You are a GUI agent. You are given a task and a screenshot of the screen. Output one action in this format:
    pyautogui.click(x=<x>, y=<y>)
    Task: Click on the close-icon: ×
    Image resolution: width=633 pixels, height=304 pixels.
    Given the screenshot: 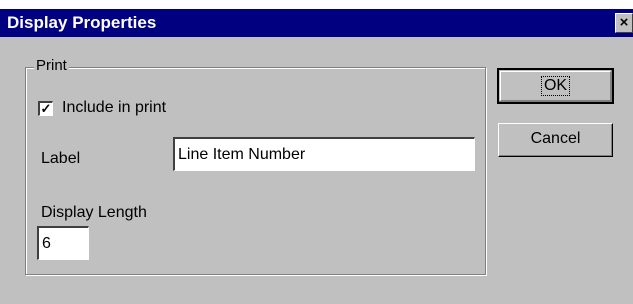 What is the action you would take?
    pyautogui.click(x=624, y=23)
    